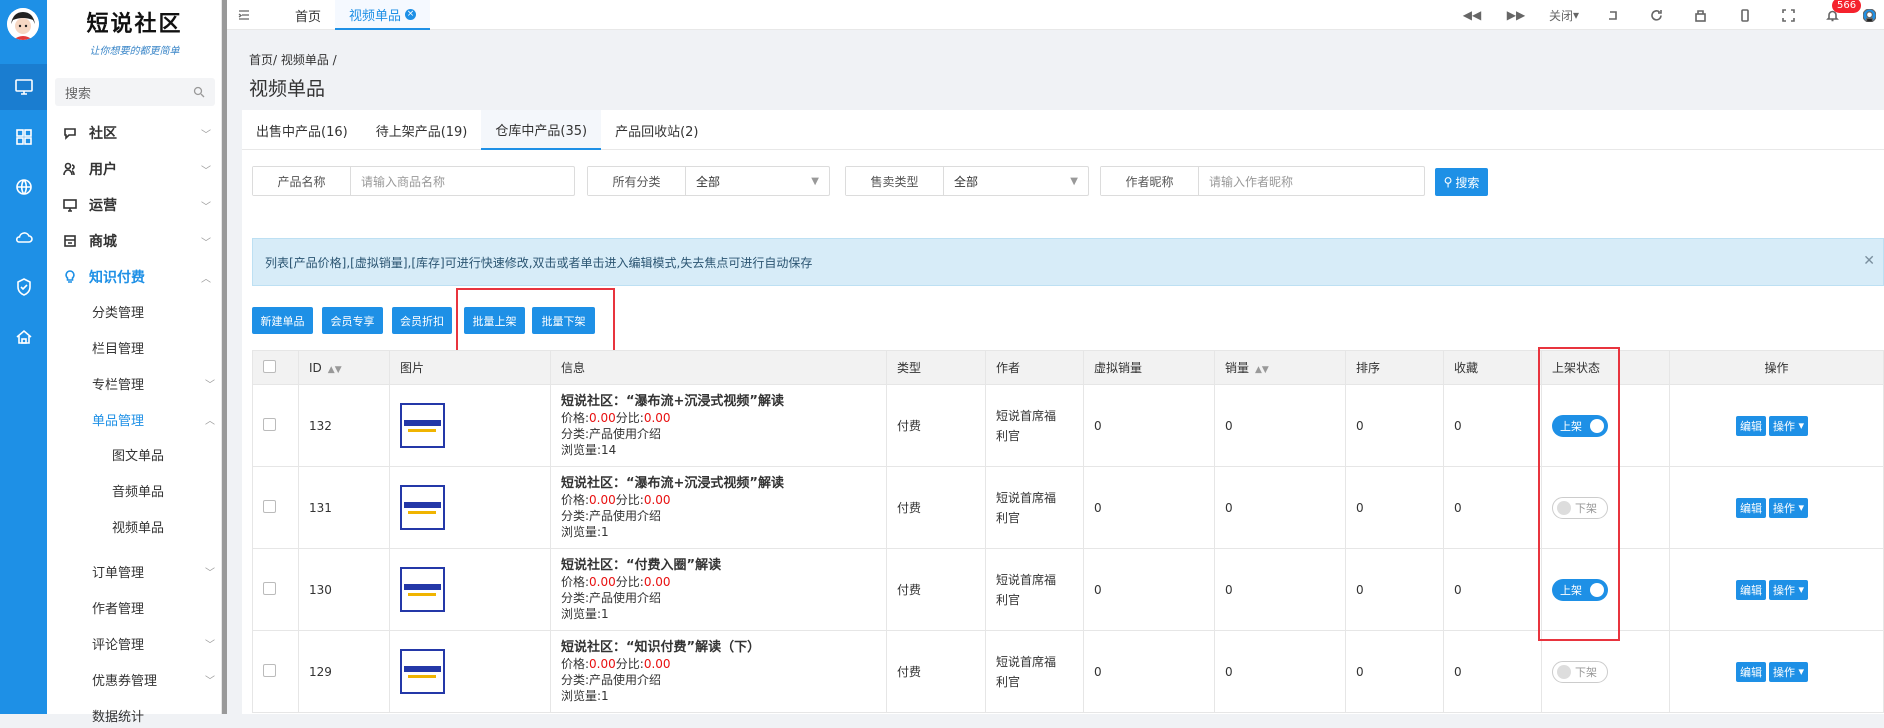  What do you see at coordinates (23, 87) in the screenshot?
I see `desktop-icon` at bounding box center [23, 87].